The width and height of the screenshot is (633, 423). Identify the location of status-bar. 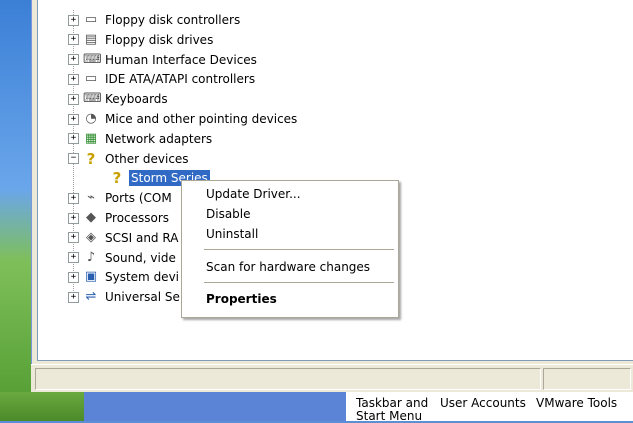
(332, 378).